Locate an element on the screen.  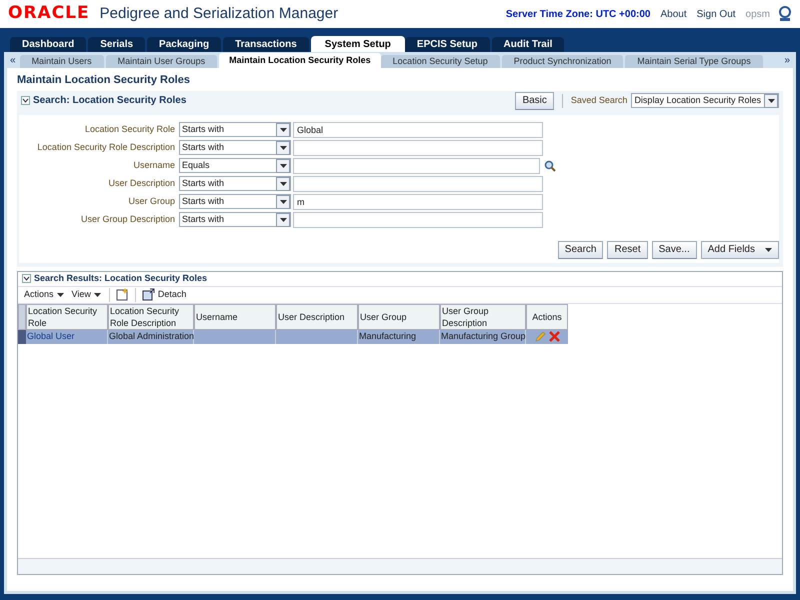
sub-tab: Location Security Setup is located at coordinates (440, 61).